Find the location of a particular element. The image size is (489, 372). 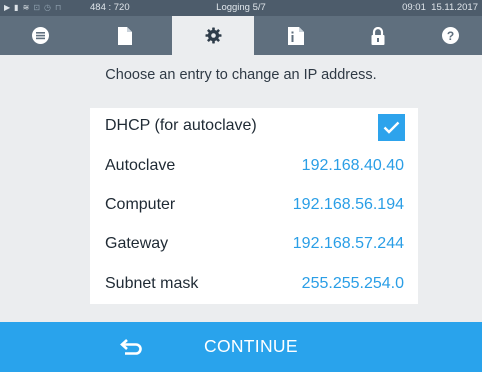

continue-button: CONTINUE is located at coordinates (241, 347).